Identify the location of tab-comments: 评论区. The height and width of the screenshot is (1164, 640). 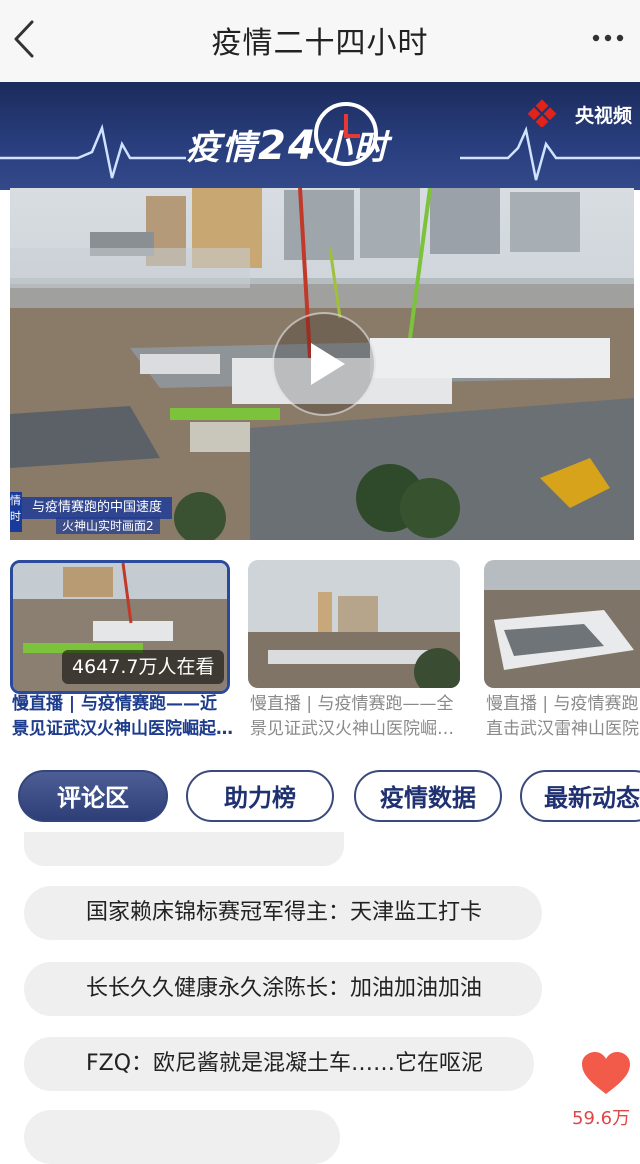
(93, 796).